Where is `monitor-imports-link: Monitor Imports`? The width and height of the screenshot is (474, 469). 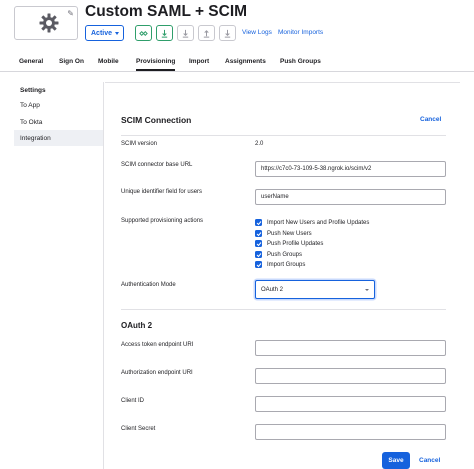 monitor-imports-link: Monitor Imports is located at coordinates (300, 32).